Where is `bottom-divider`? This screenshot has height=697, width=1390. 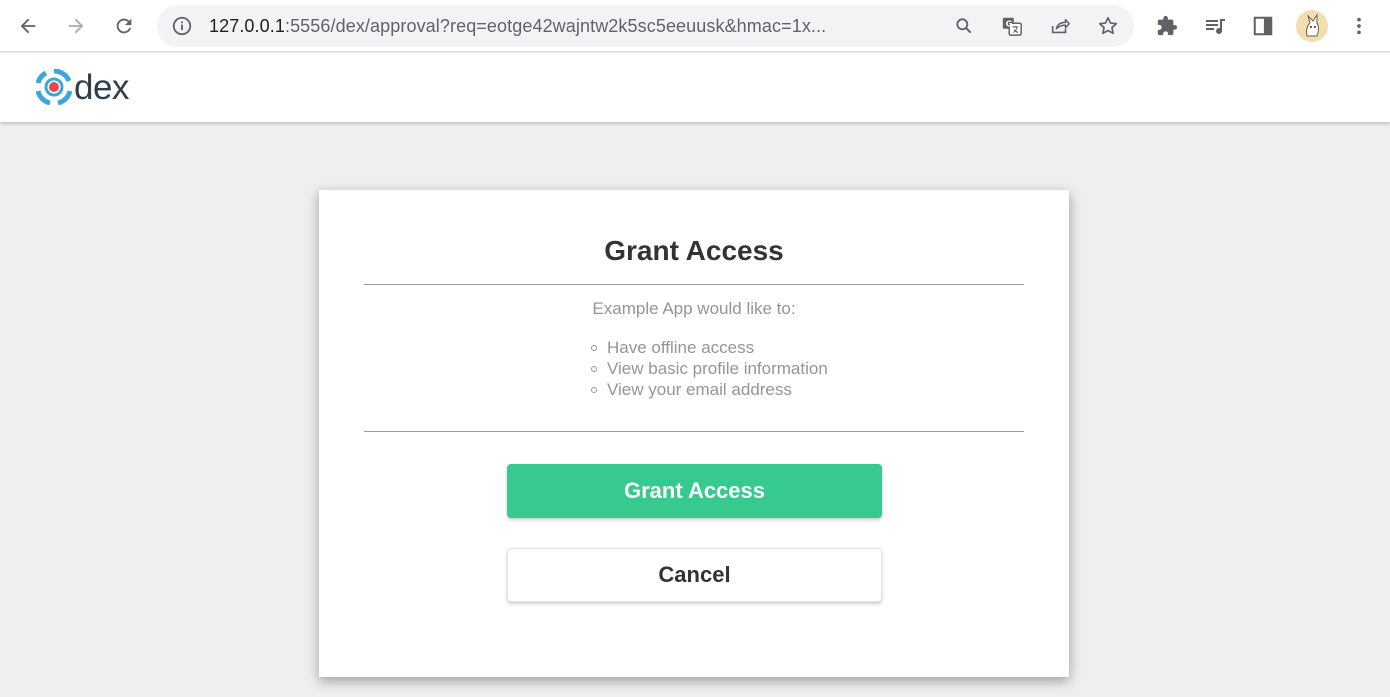 bottom-divider is located at coordinates (694, 431).